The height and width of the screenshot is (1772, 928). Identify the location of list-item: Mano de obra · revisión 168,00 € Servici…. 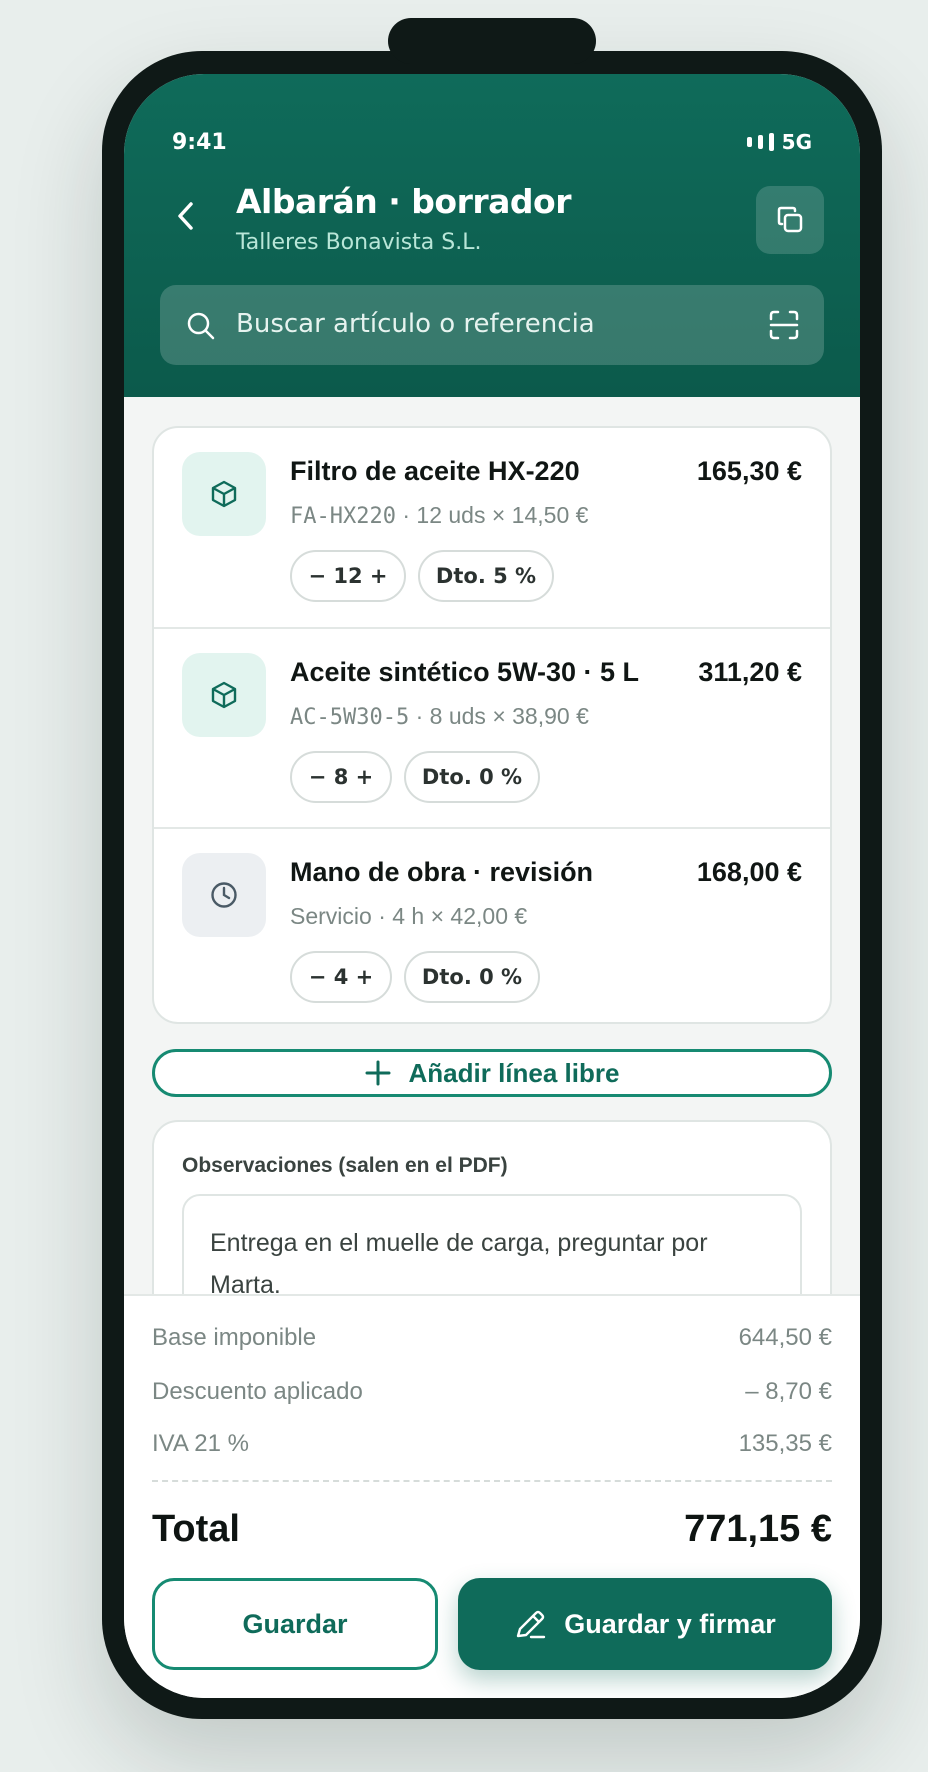
(492, 925).